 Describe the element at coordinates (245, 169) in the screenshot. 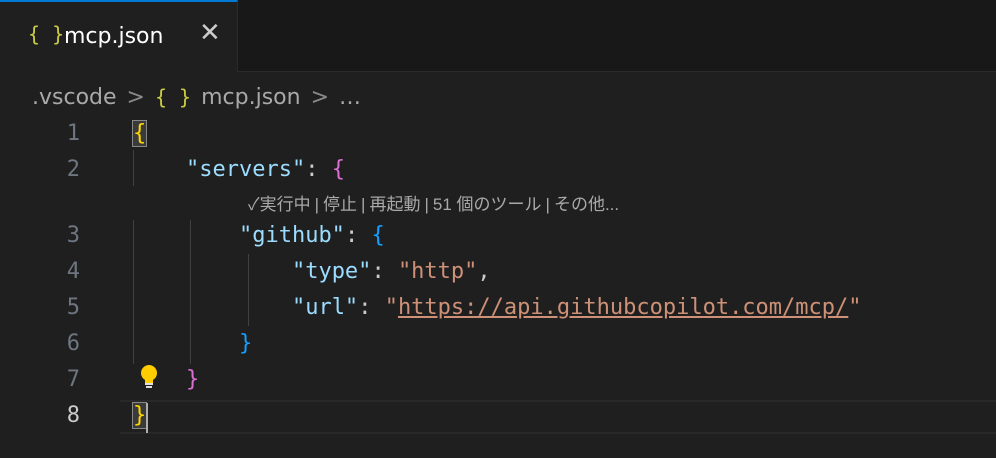

I see `code-token: "servers"` at that location.